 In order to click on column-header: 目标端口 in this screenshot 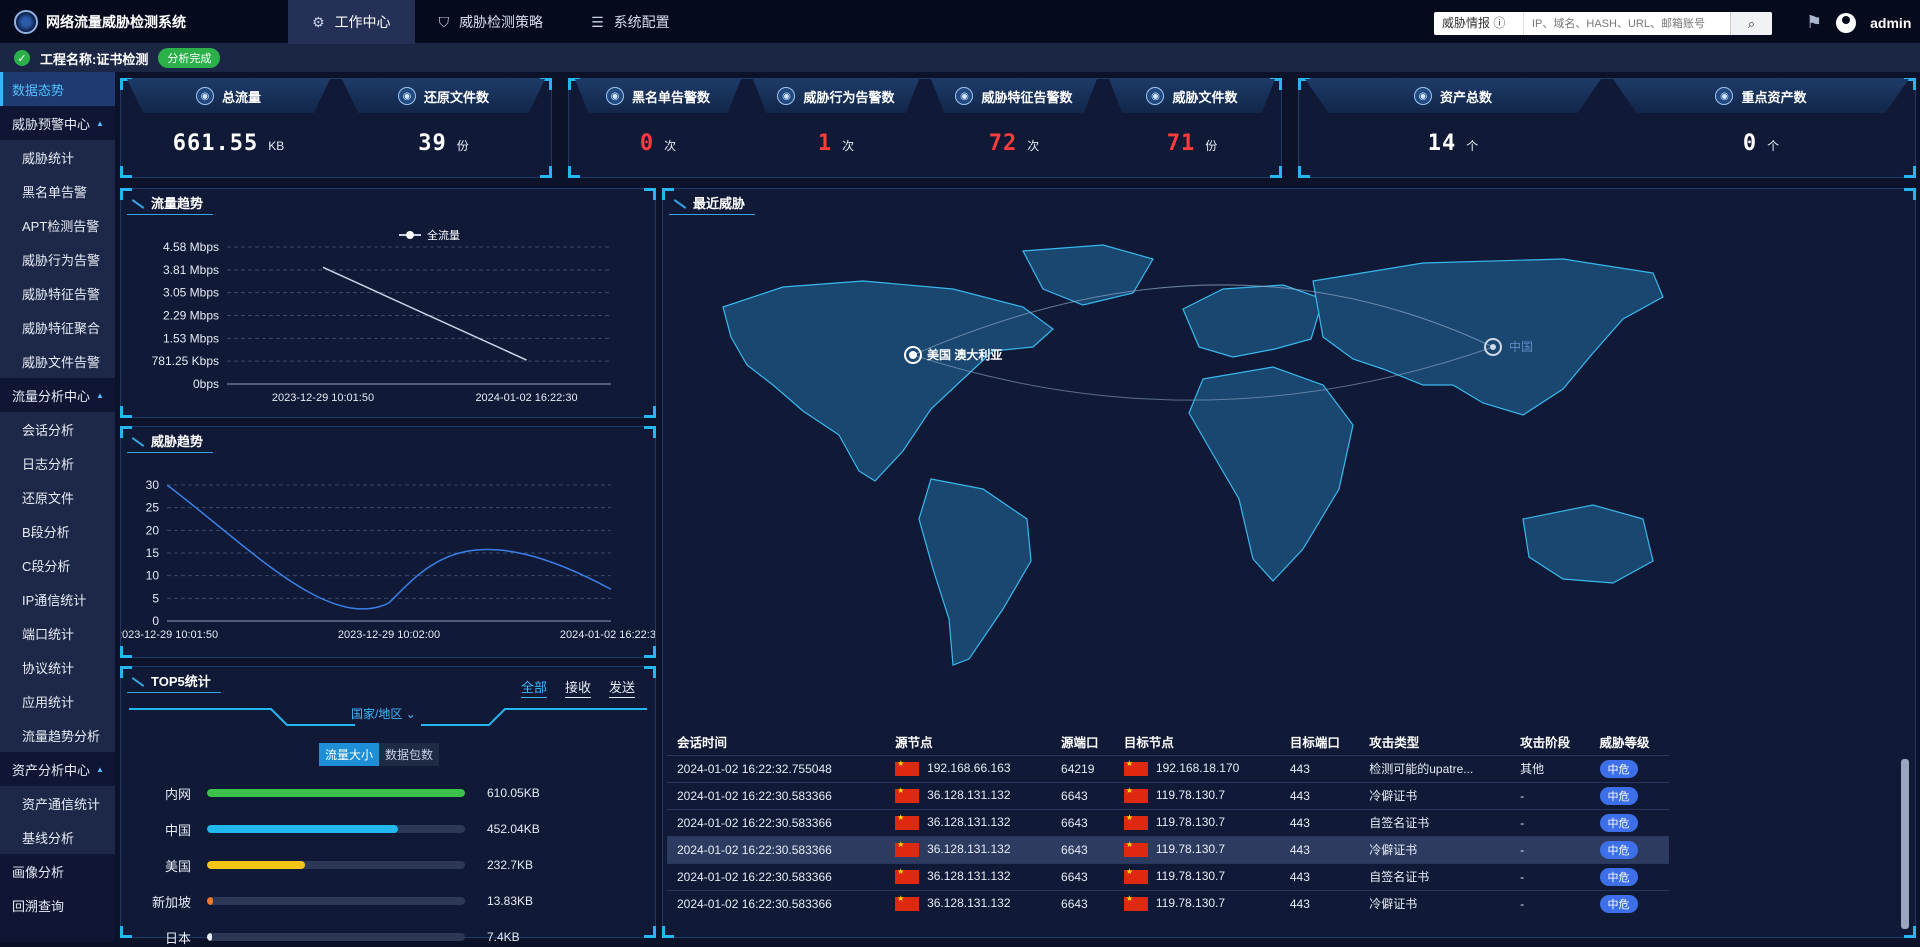, I will do `click(1319, 742)`.